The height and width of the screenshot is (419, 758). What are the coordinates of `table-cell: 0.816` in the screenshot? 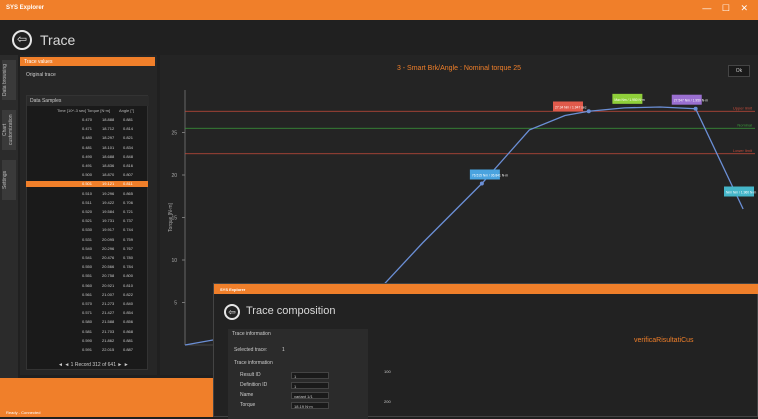 It's located at (128, 165).